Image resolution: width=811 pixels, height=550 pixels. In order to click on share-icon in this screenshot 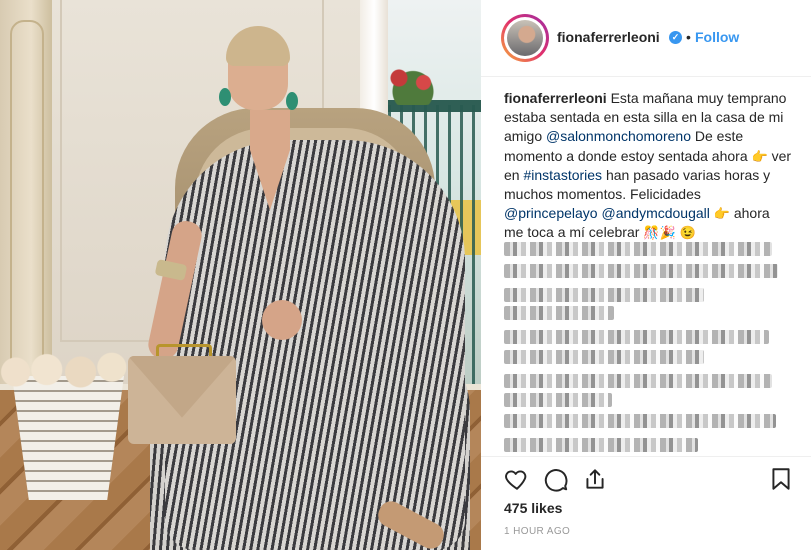, I will do `click(595, 479)`.